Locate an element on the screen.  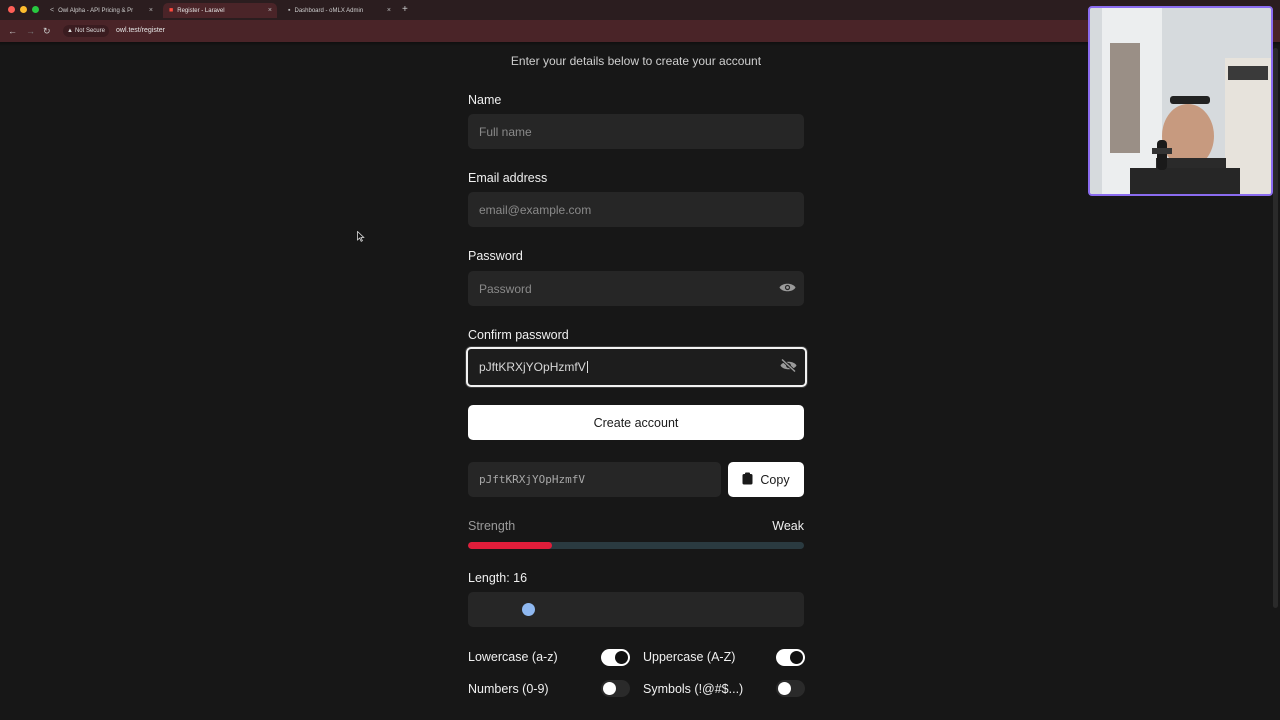
tab-label: Dashboard - oMLX Admin is located at coordinates (329, 10).